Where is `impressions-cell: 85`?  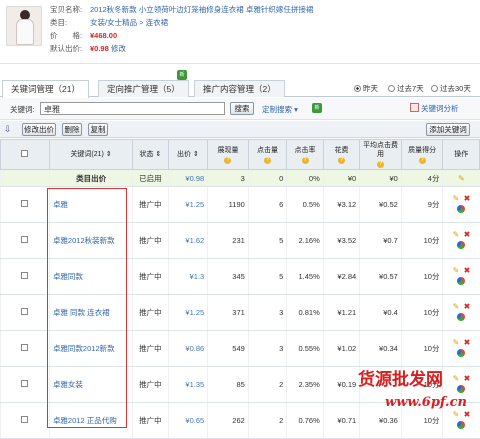
impressions-cell: 85 is located at coordinates (228, 384).